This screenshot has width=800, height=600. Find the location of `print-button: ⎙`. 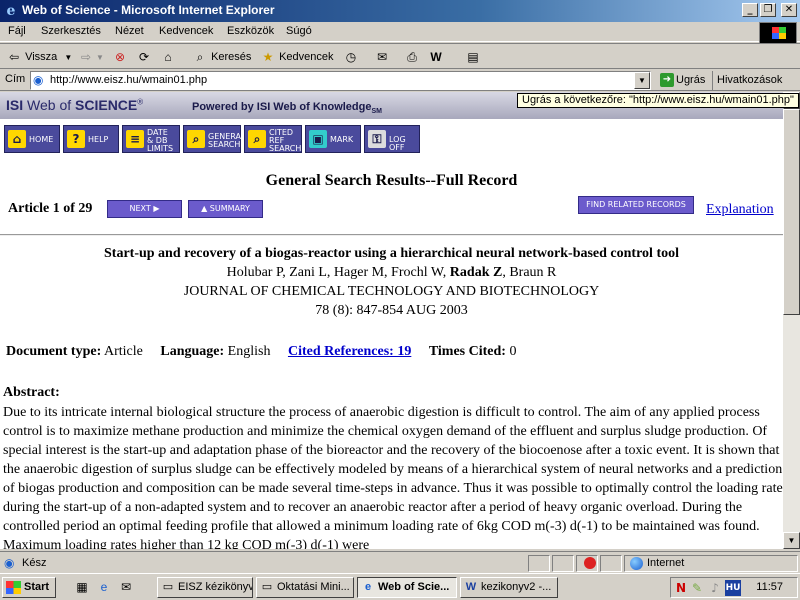

print-button: ⎙ is located at coordinates (412, 57).